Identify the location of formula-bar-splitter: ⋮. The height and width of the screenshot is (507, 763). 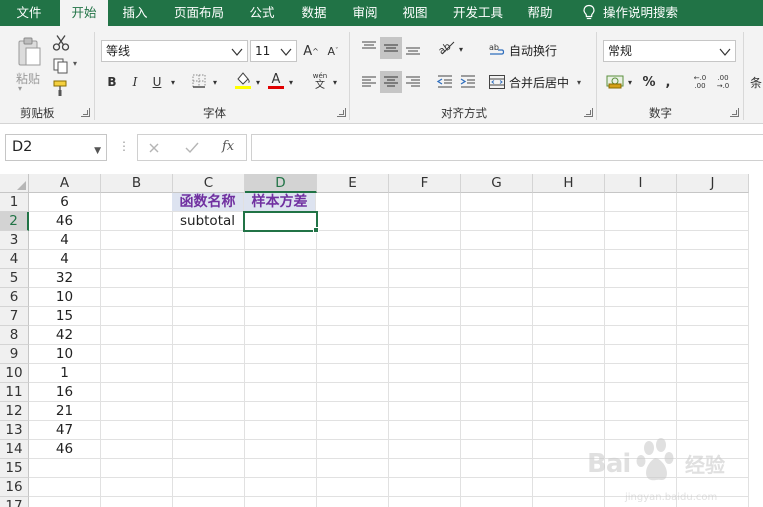
(124, 146).